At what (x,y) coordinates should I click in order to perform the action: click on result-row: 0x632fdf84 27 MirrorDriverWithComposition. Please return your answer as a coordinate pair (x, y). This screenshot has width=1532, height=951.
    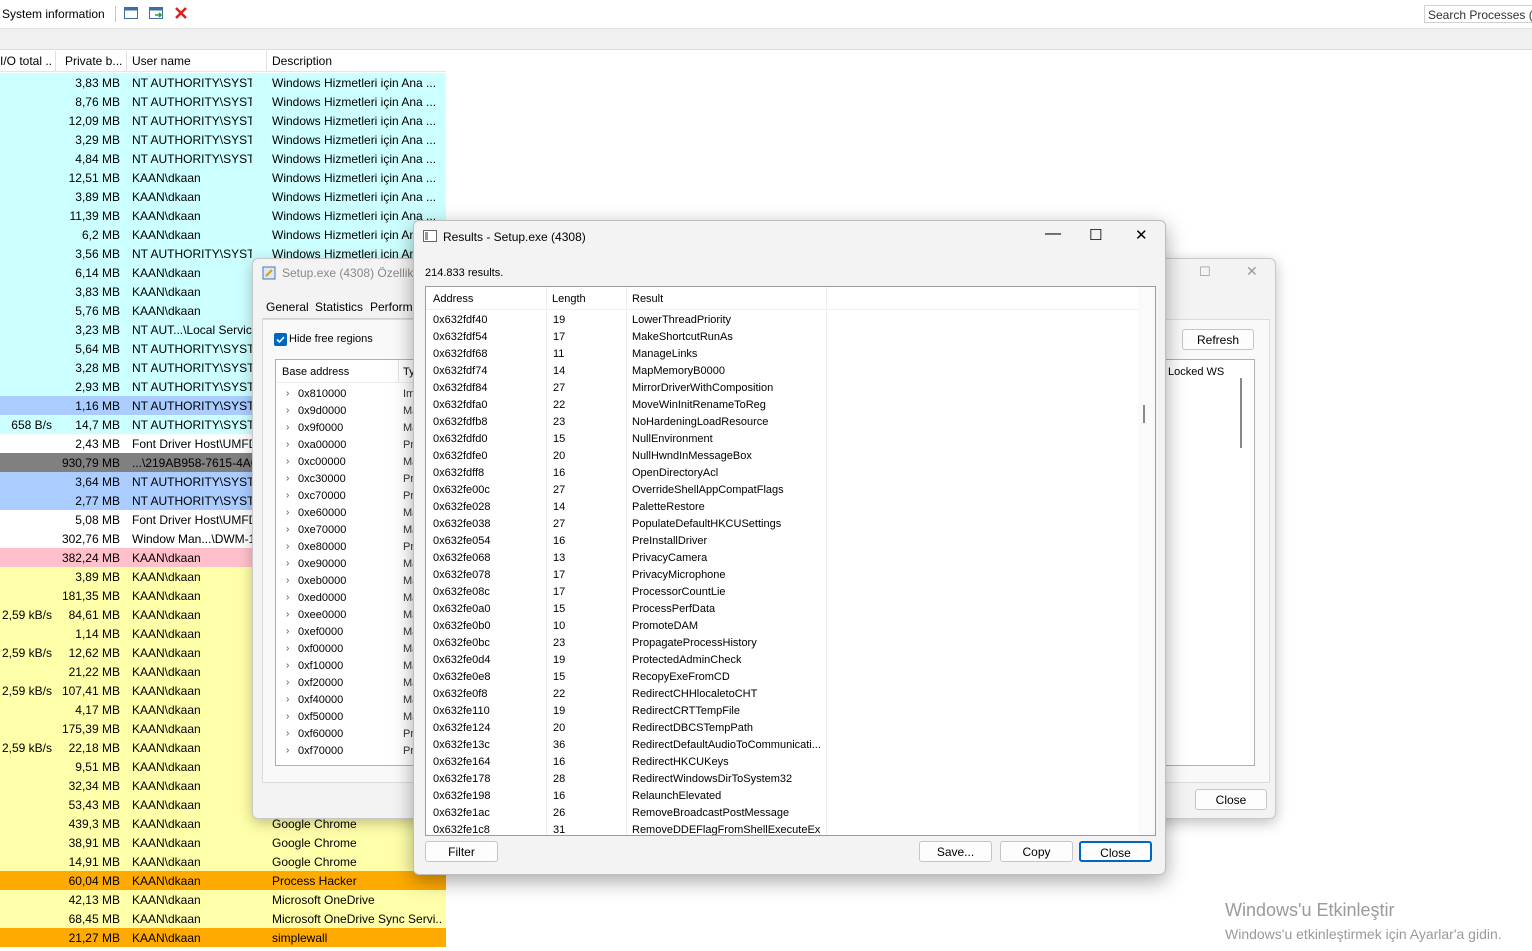
    Looking at the image, I should click on (782, 388).